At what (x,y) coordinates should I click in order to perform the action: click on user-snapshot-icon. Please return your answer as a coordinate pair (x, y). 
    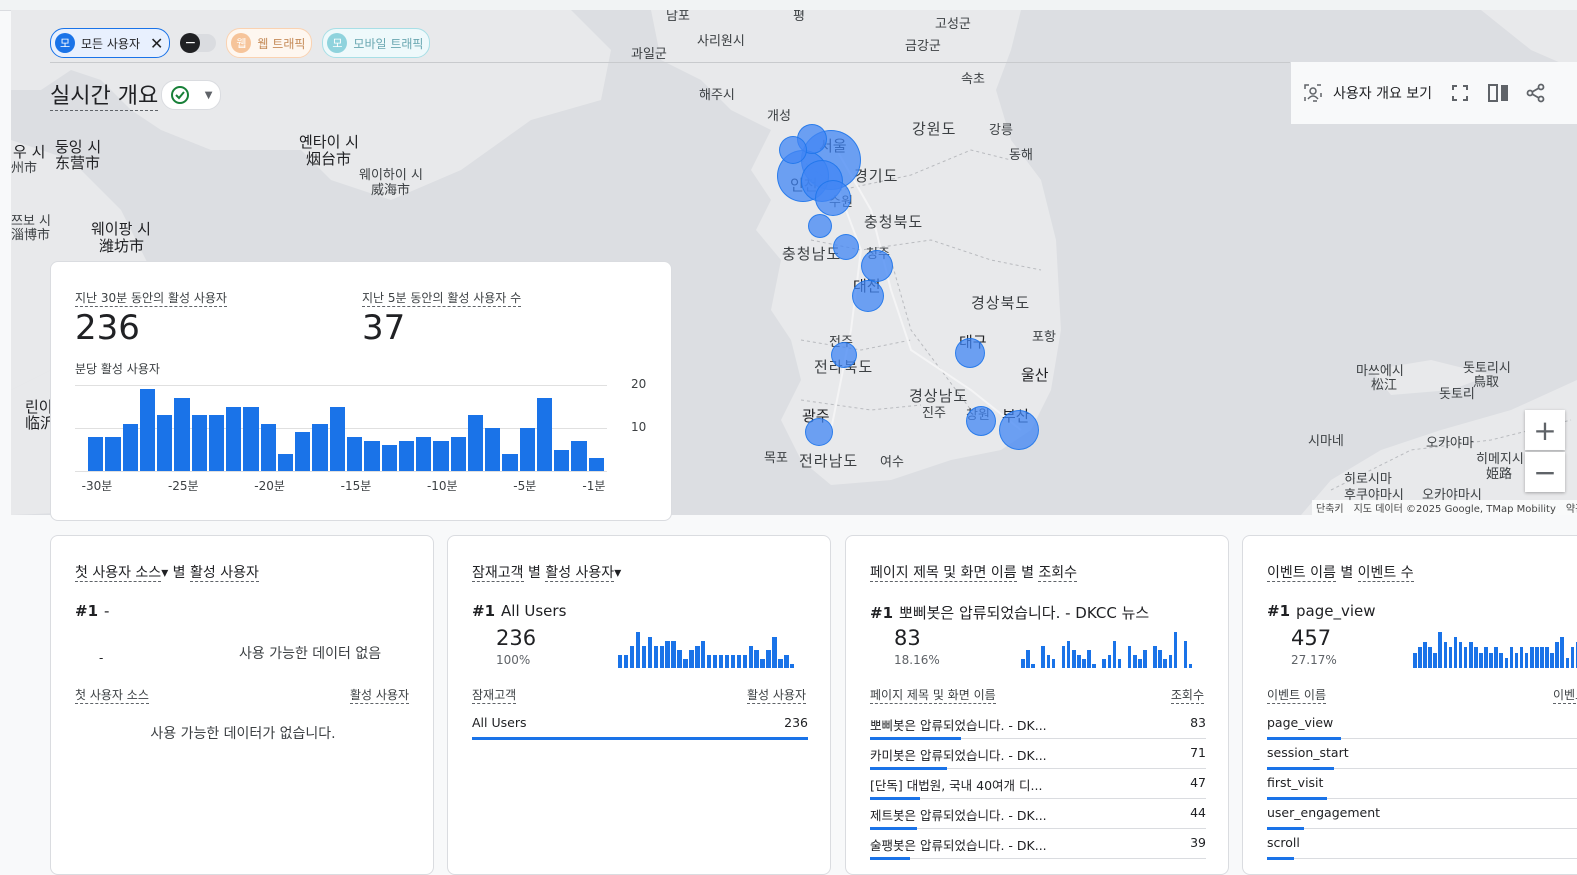
    Looking at the image, I should click on (1313, 93).